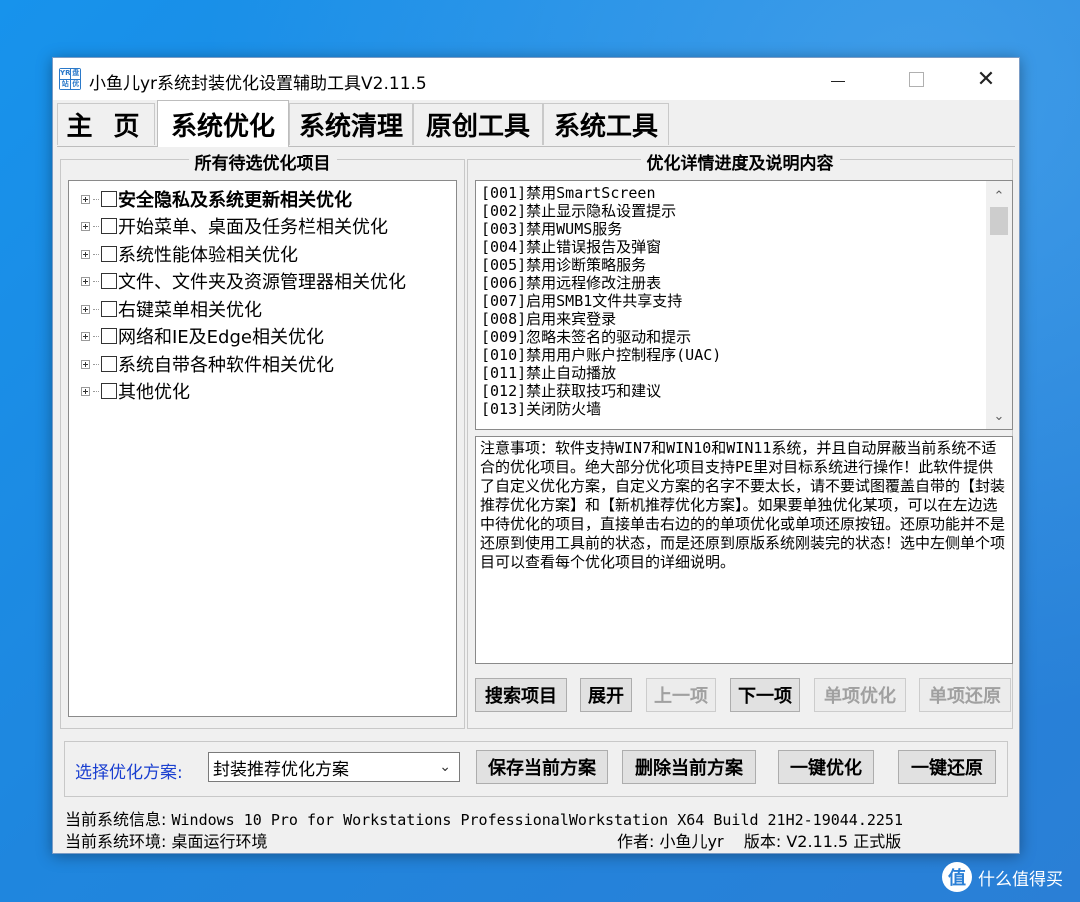 This screenshot has width=1080, height=902. What do you see at coordinates (681, 695) in the screenshot?
I see `previous-item-button: 上一项` at bounding box center [681, 695].